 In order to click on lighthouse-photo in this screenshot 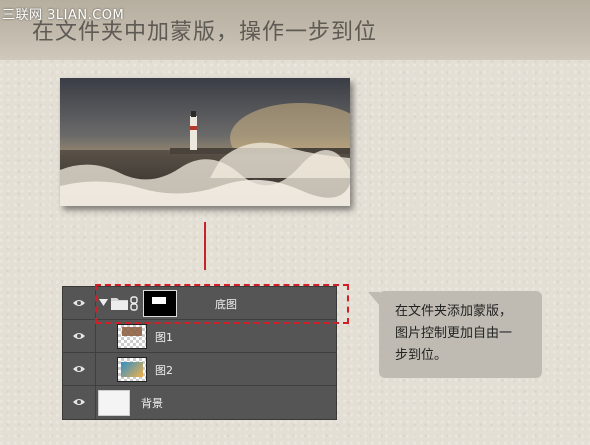, I will do `click(205, 142)`.